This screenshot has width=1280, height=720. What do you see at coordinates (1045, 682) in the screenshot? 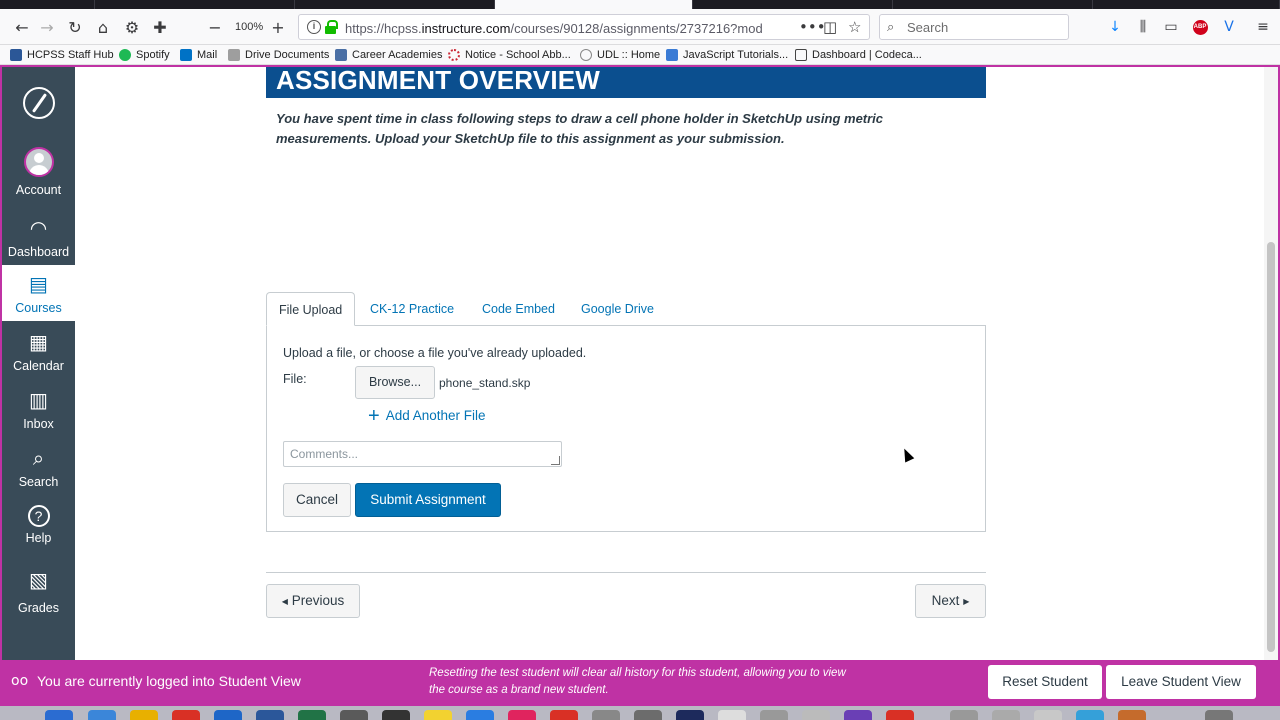
I see `reset-student-button: Reset Student` at bounding box center [1045, 682].